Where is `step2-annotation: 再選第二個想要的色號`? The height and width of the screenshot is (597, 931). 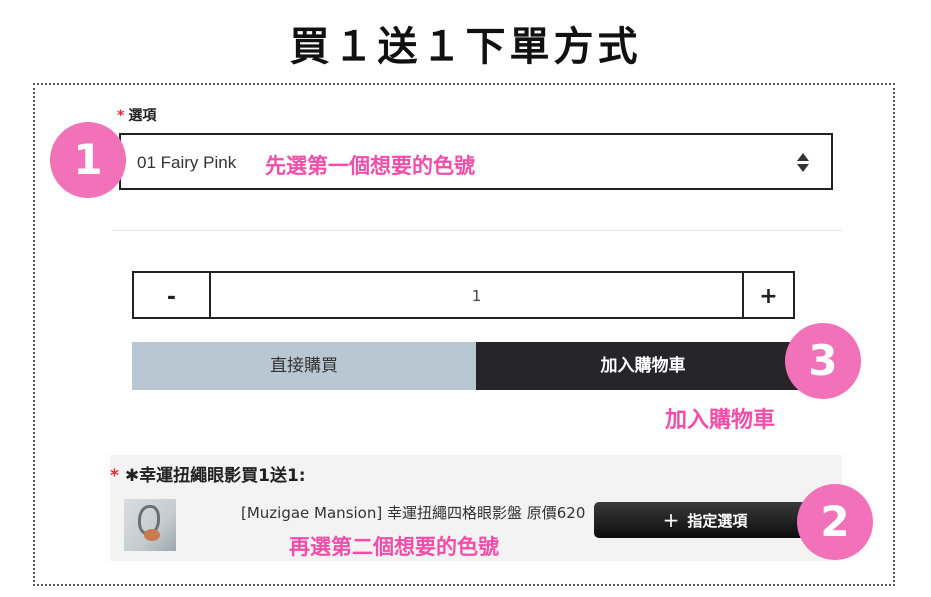
step2-annotation: 再選第二個想要的色號 is located at coordinates (394, 547).